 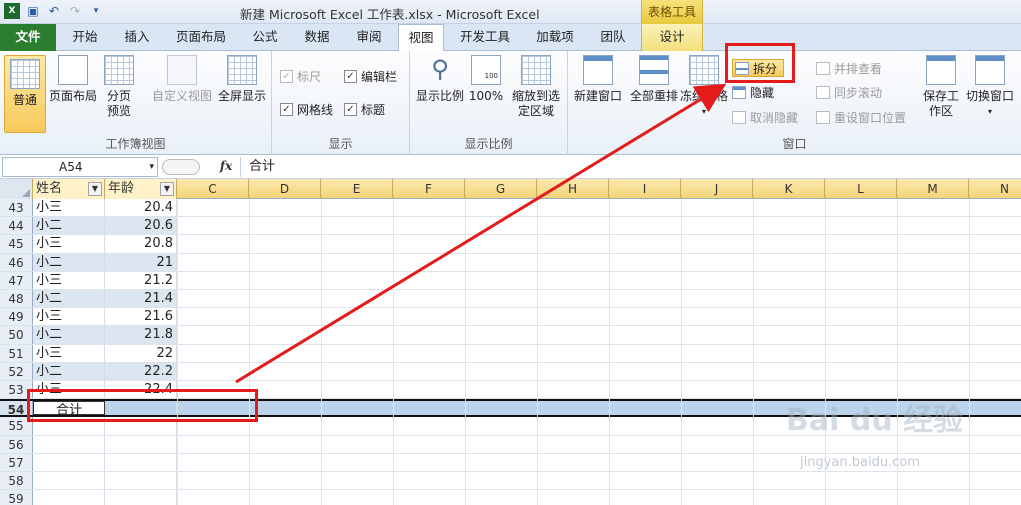 I want to click on row-header: 45, so click(x=16, y=244).